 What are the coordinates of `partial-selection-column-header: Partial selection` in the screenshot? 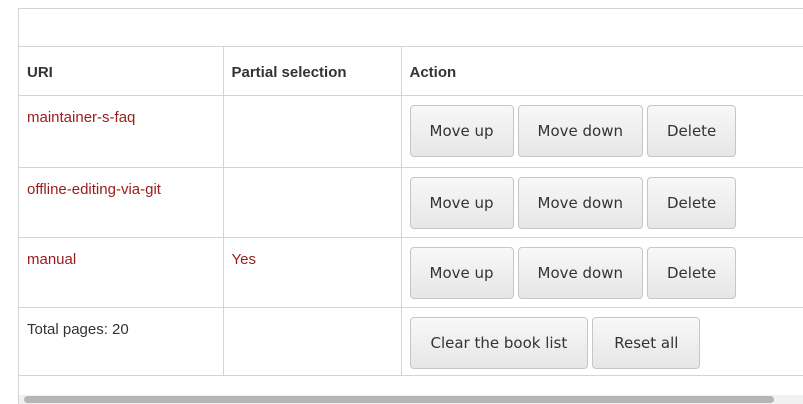 It's located at (312, 71).